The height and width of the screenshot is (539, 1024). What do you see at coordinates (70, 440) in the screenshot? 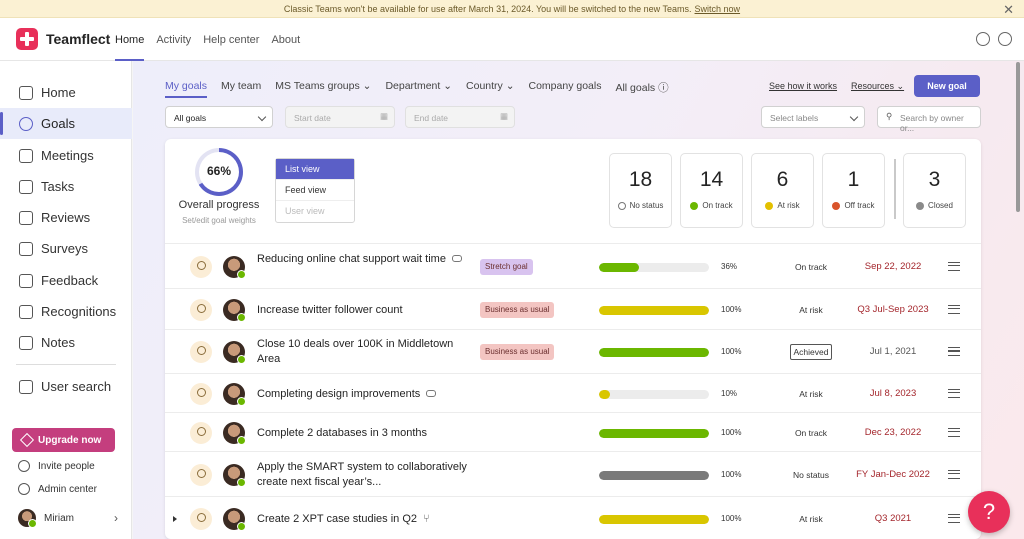
I see `upgrade-label: Upgrade now` at bounding box center [70, 440].